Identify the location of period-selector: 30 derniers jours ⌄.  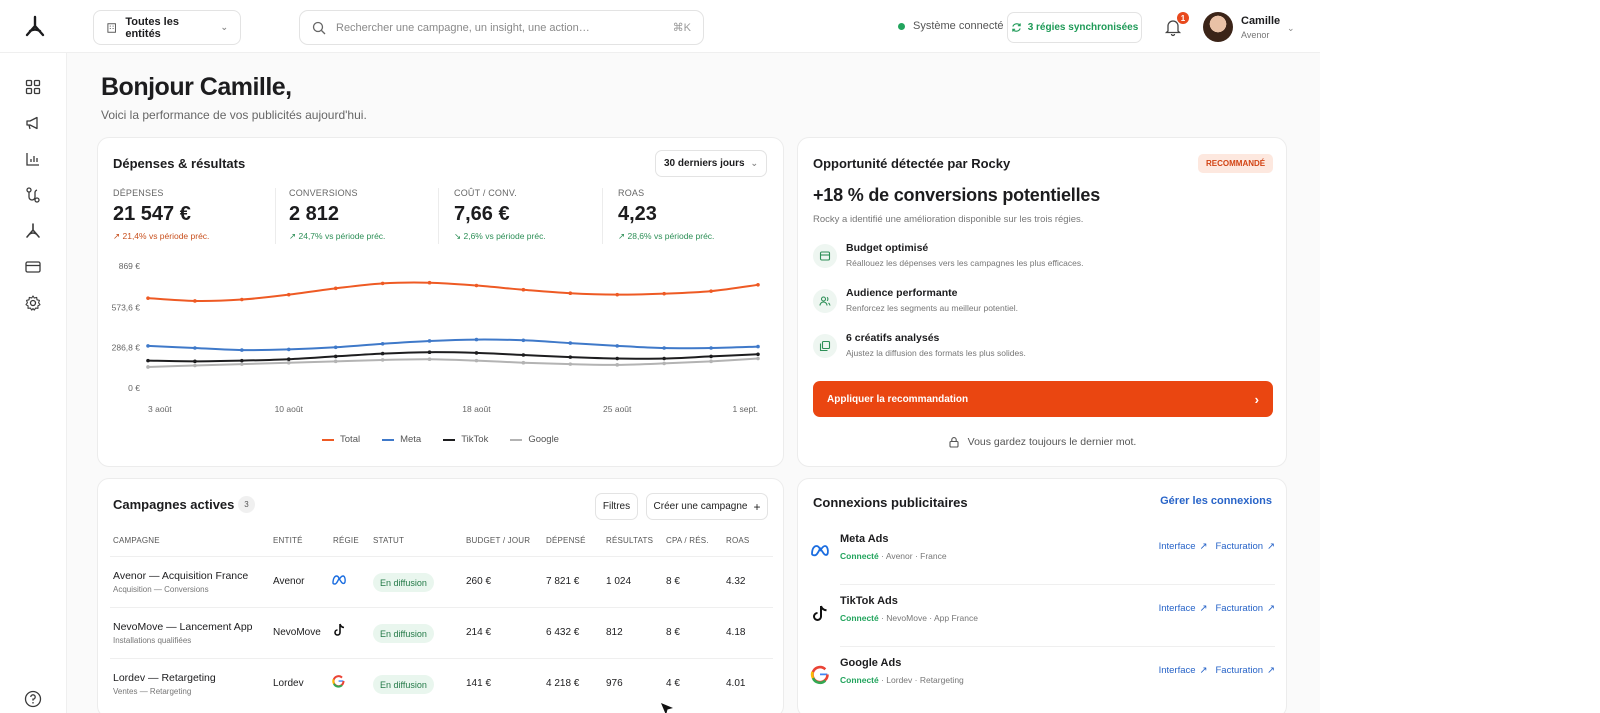
(711, 163).